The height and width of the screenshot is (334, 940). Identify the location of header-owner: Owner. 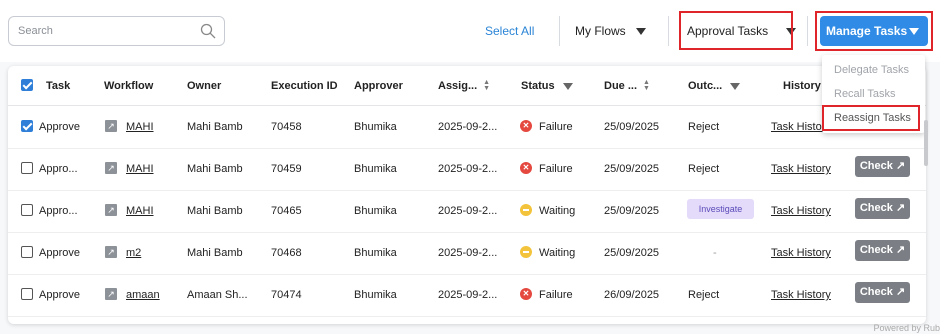
(204, 86).